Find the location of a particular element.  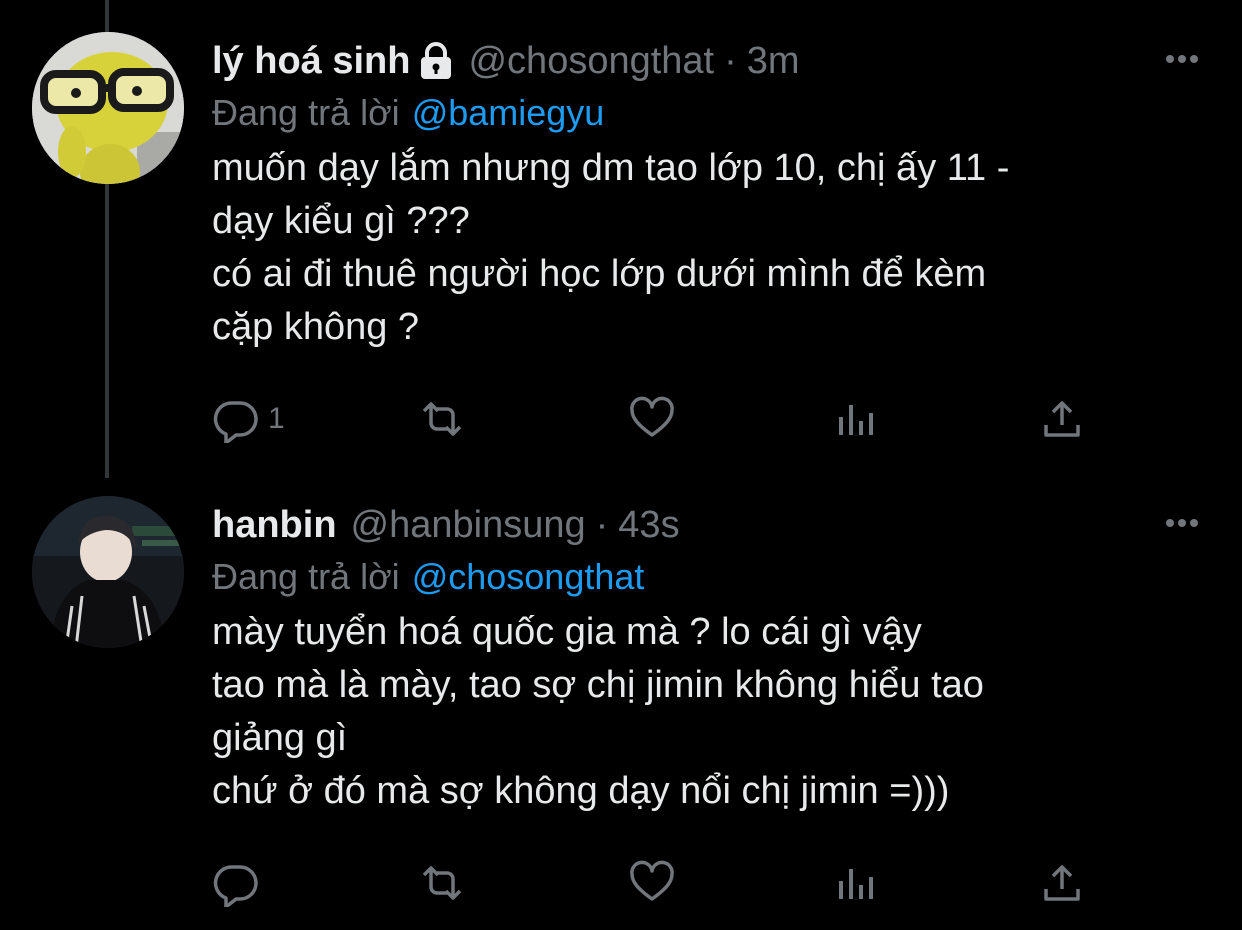

replying-to-mention: @bamiegyu is located at coordinates (508, 112).